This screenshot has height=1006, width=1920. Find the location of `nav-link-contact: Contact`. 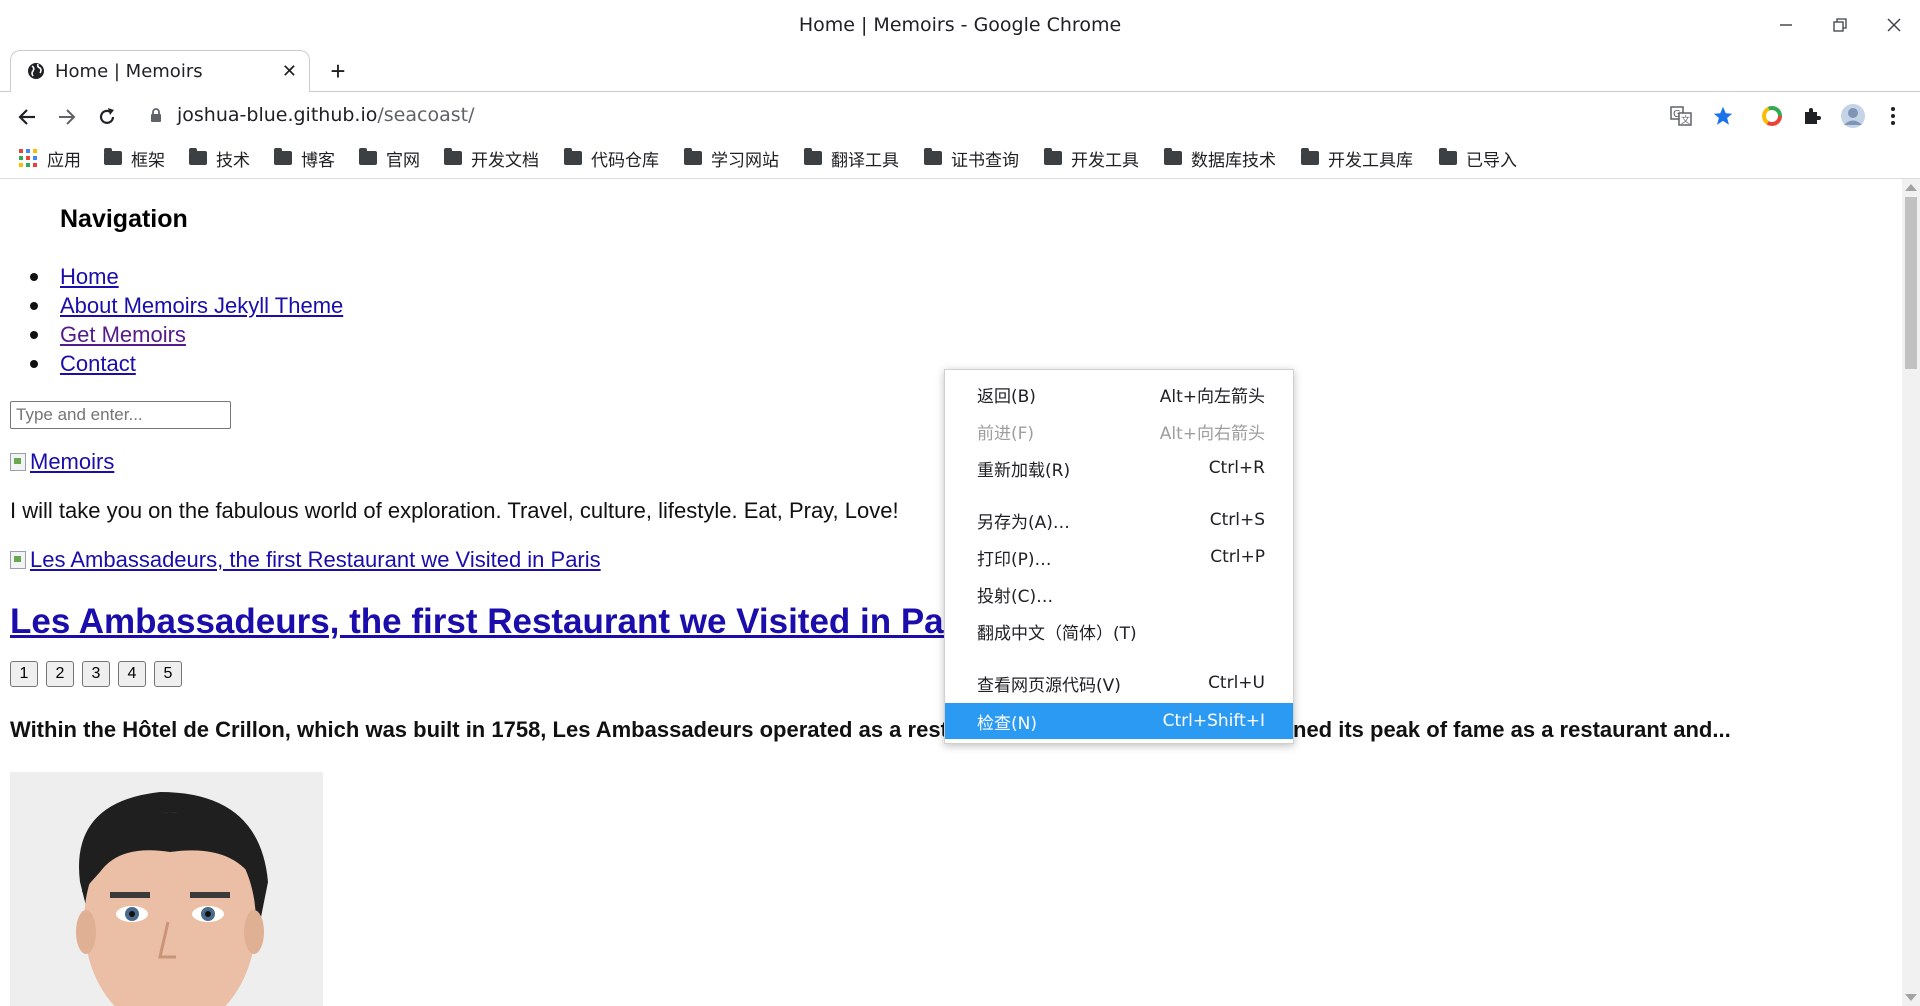

nav-link-contact: Contact is located at coordinates (98, 363).